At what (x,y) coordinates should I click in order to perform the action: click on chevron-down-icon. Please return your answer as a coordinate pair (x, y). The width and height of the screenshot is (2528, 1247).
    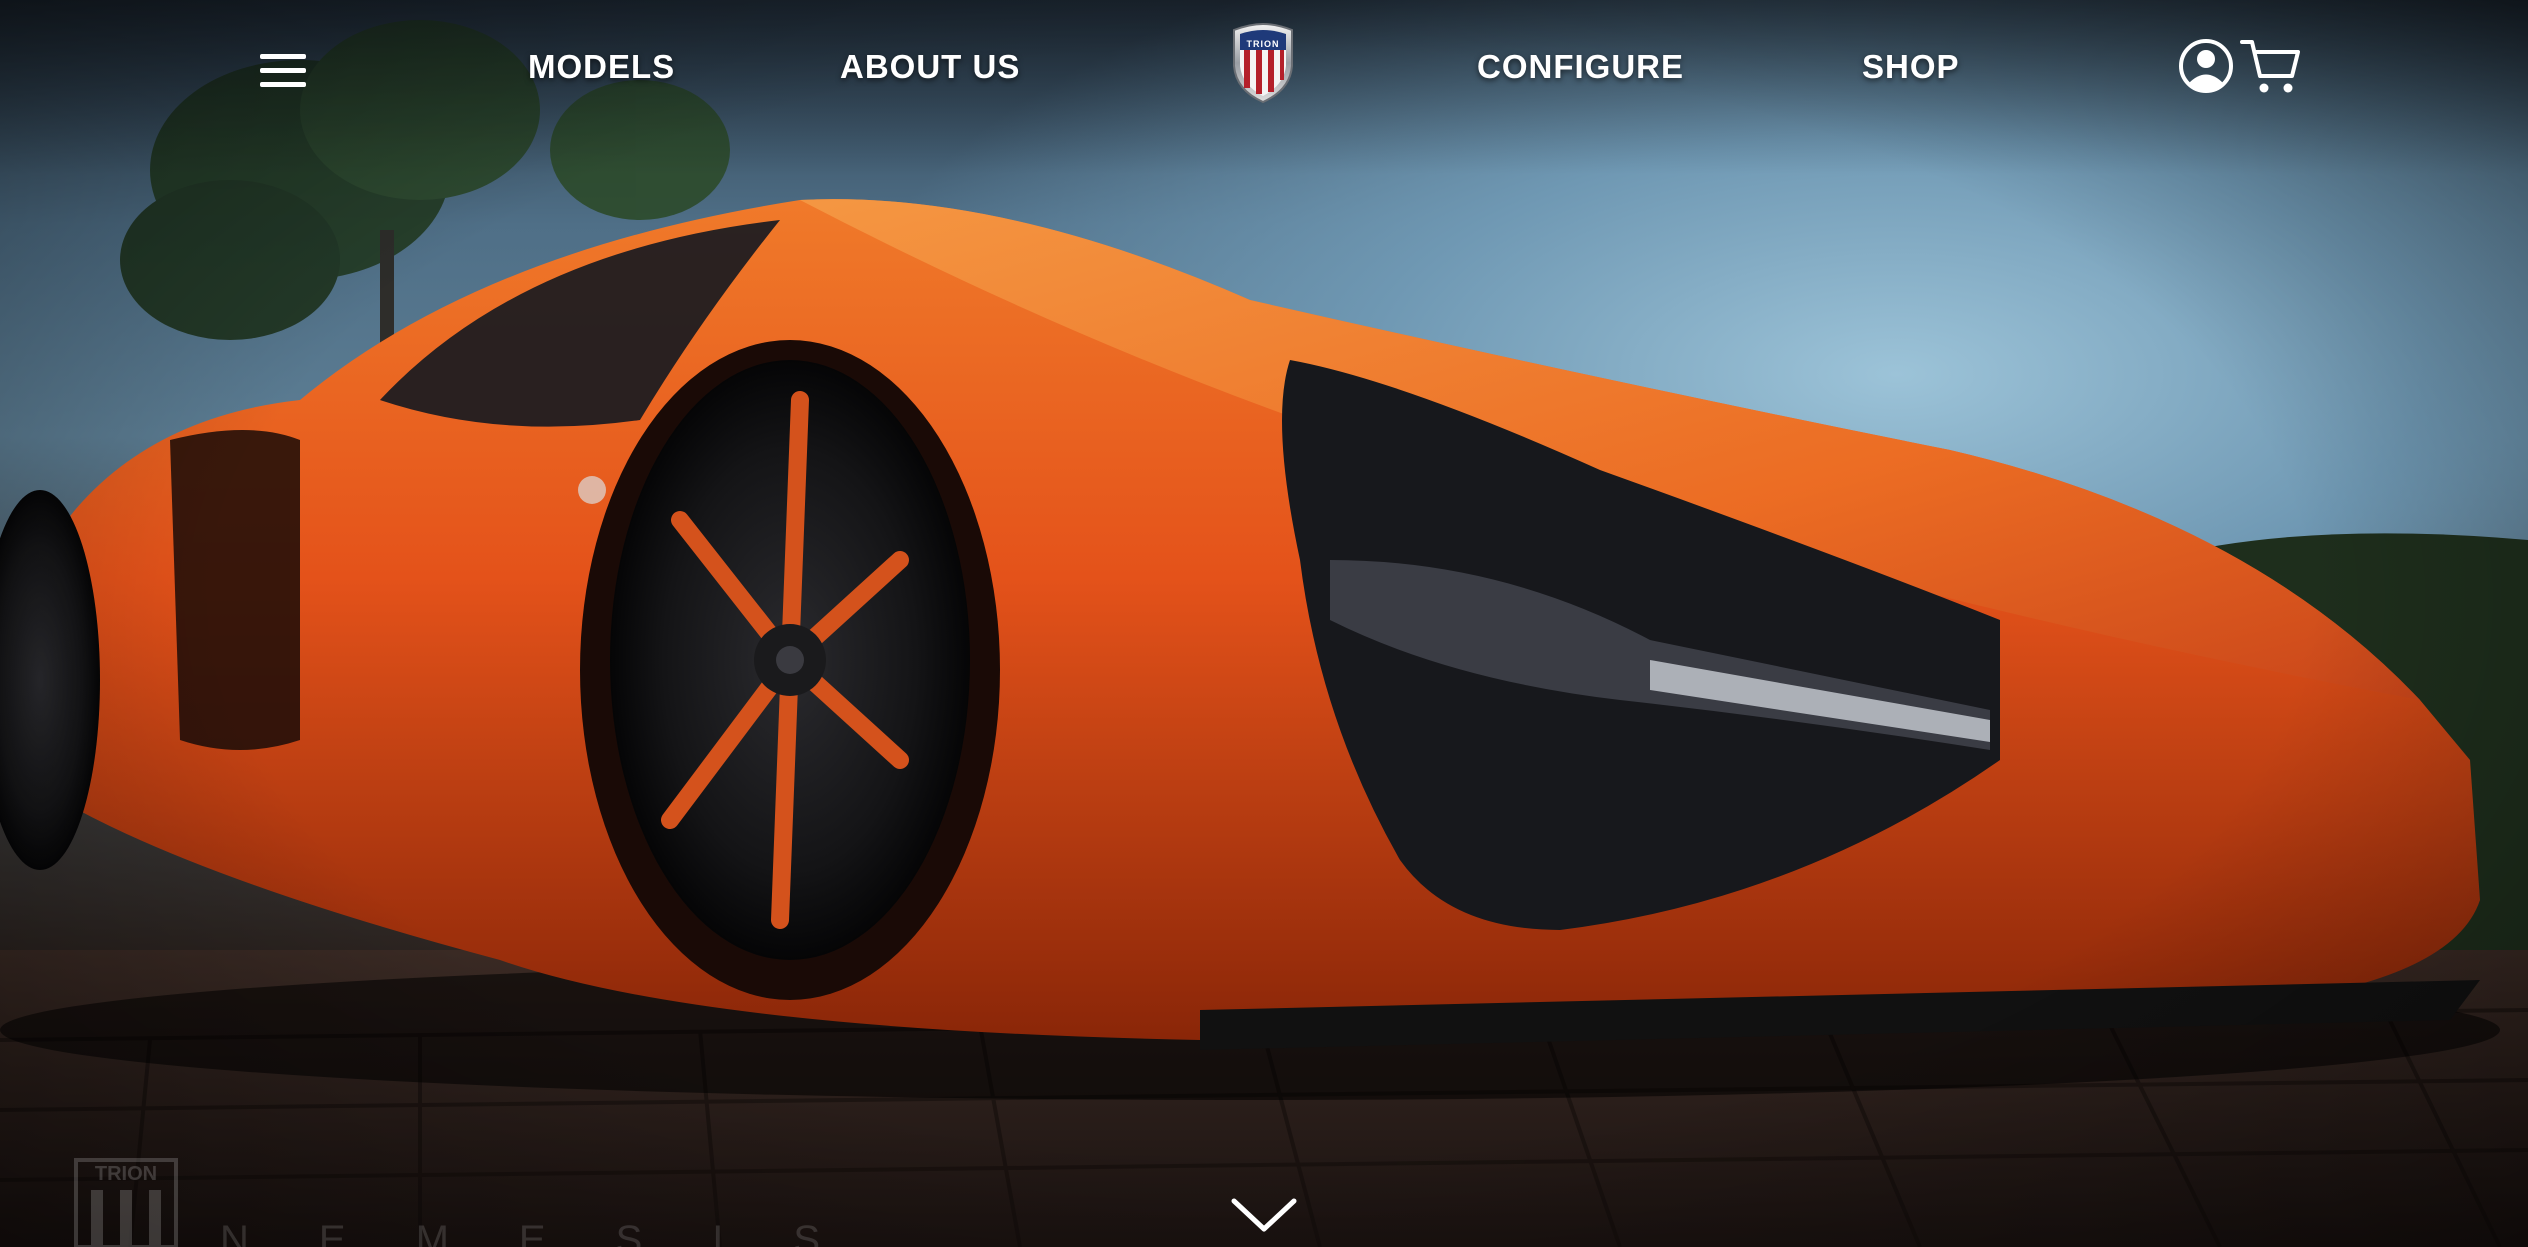
    Looking at the image, I should click on (1264, 1215).